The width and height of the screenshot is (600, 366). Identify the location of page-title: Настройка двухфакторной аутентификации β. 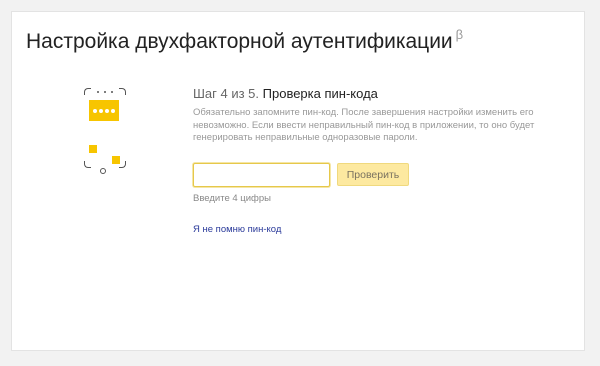
(245, 40).